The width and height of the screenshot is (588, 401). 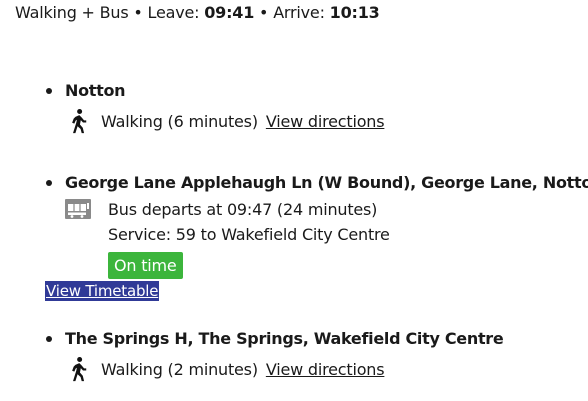 I want to click on leave-label: Leave:, so click(x=173, y=12).